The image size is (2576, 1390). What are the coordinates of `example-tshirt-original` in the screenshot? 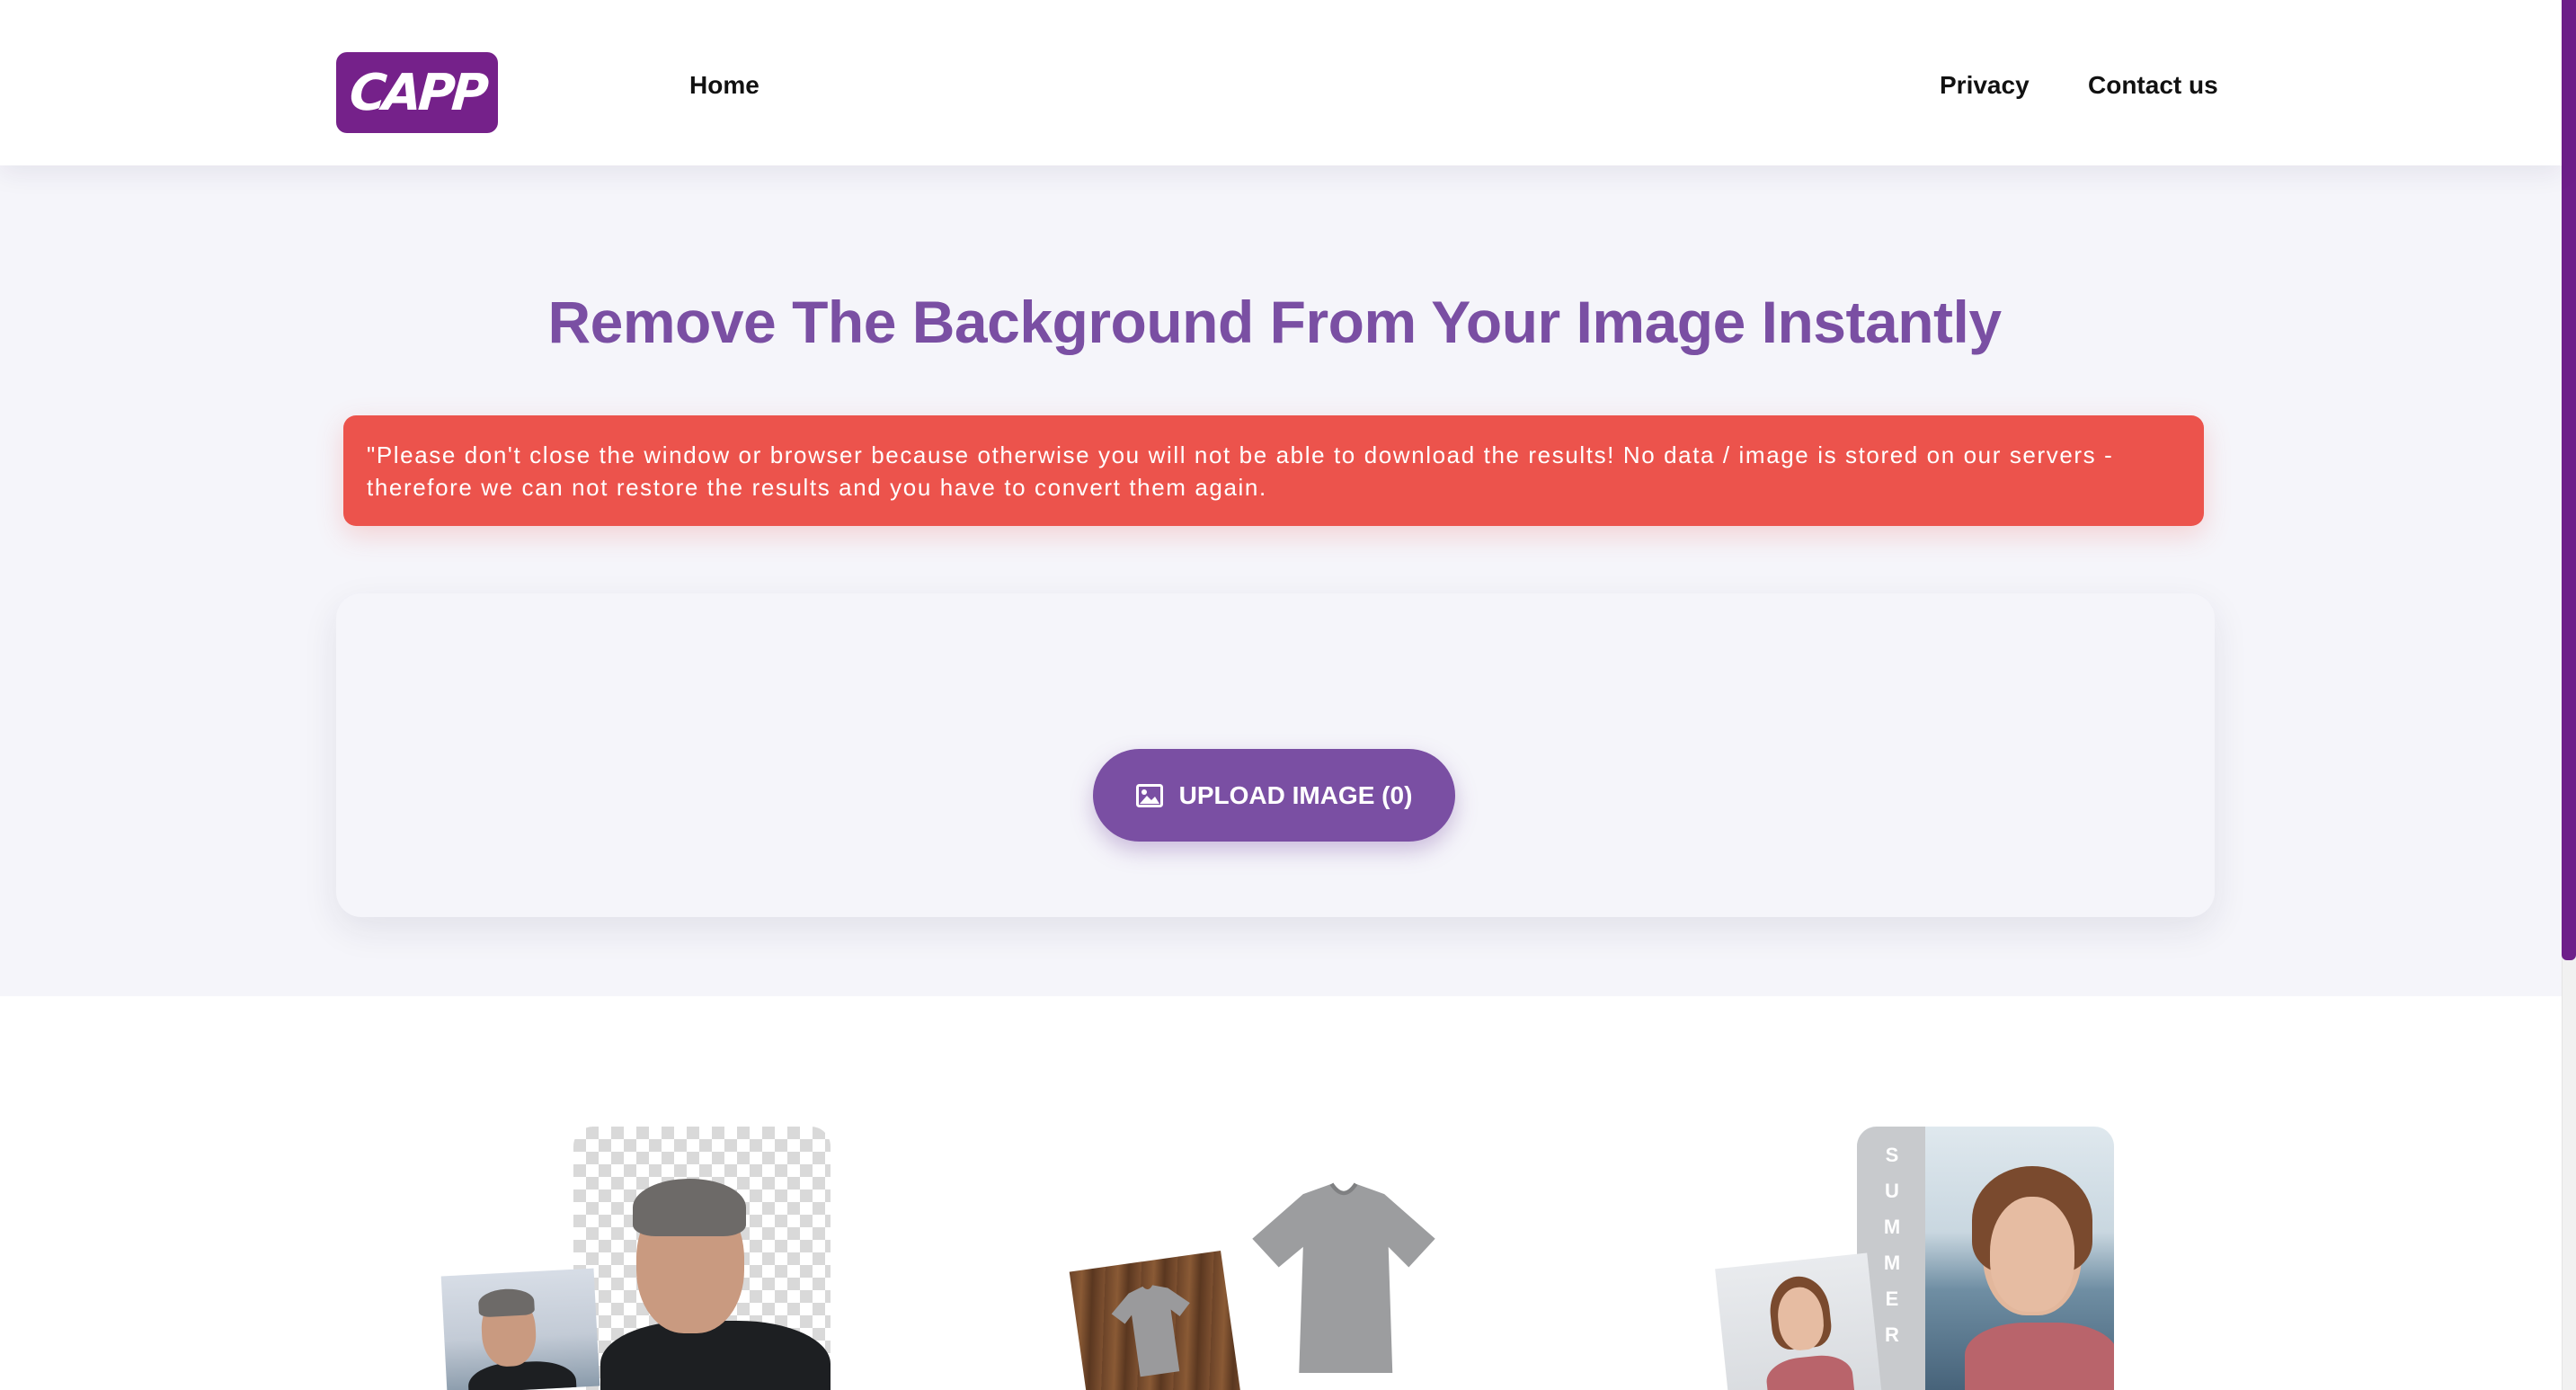 It's located at (1155, 1320).